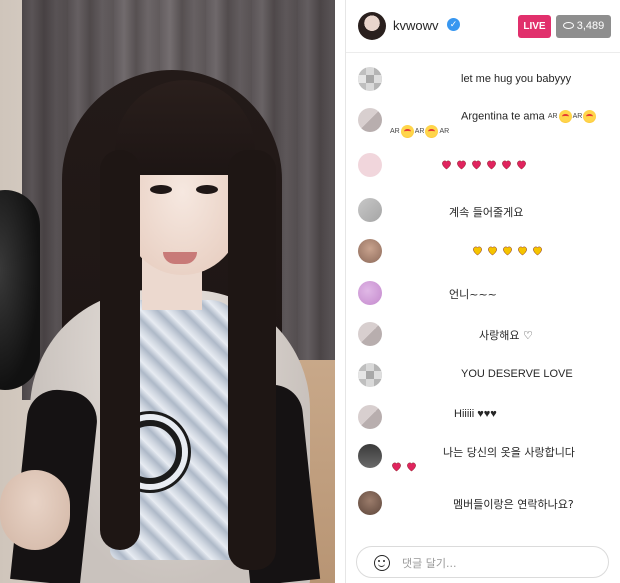 This screenshot has width=620, height=583. I want to click on comment-text-line2: AR AR AR, so click(419, 131).